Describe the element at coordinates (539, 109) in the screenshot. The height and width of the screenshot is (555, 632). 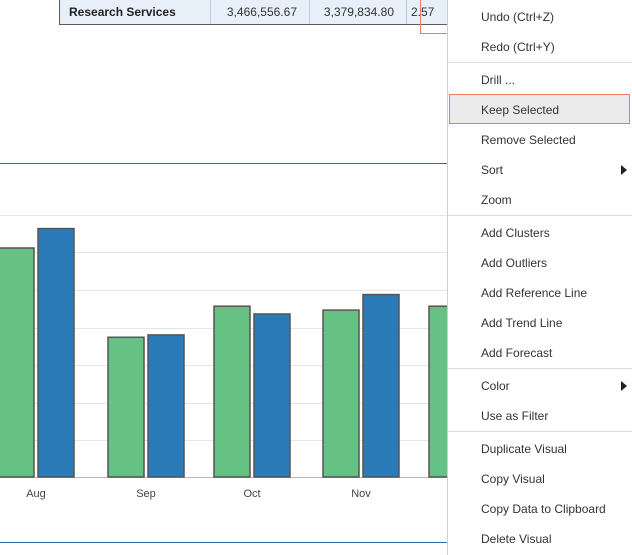
I see `menu-item-keep-selected: Keep Selected` at that location.